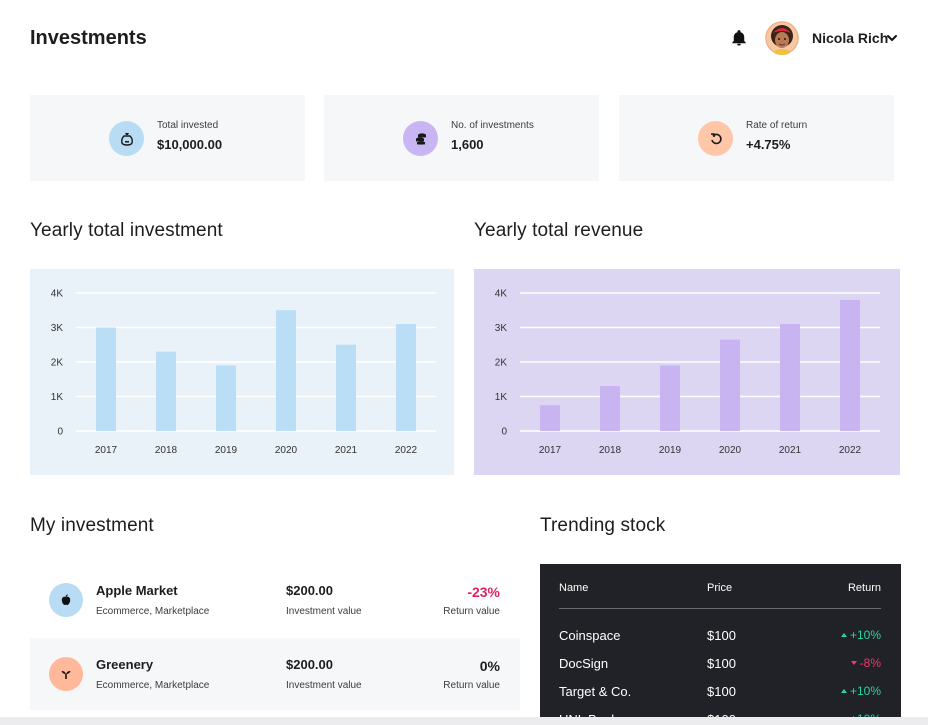 The width and height of the screenshot is (928, 725). Describe the element at coordinates (850, 450) in the screenshot. I see `x-tick-label: 2022` at that location.